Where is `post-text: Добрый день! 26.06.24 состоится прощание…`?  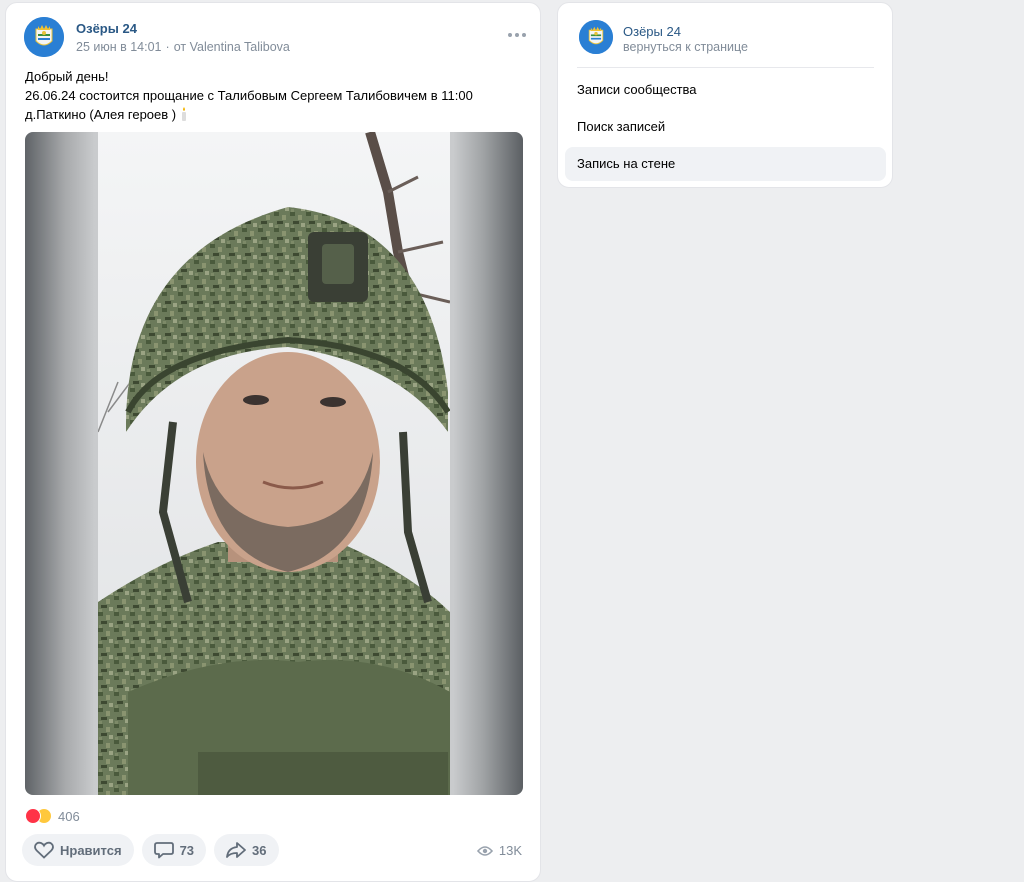 post-text: Добрый день! 26.06.24 состоится прощание… is located at coordinates (249, 95).